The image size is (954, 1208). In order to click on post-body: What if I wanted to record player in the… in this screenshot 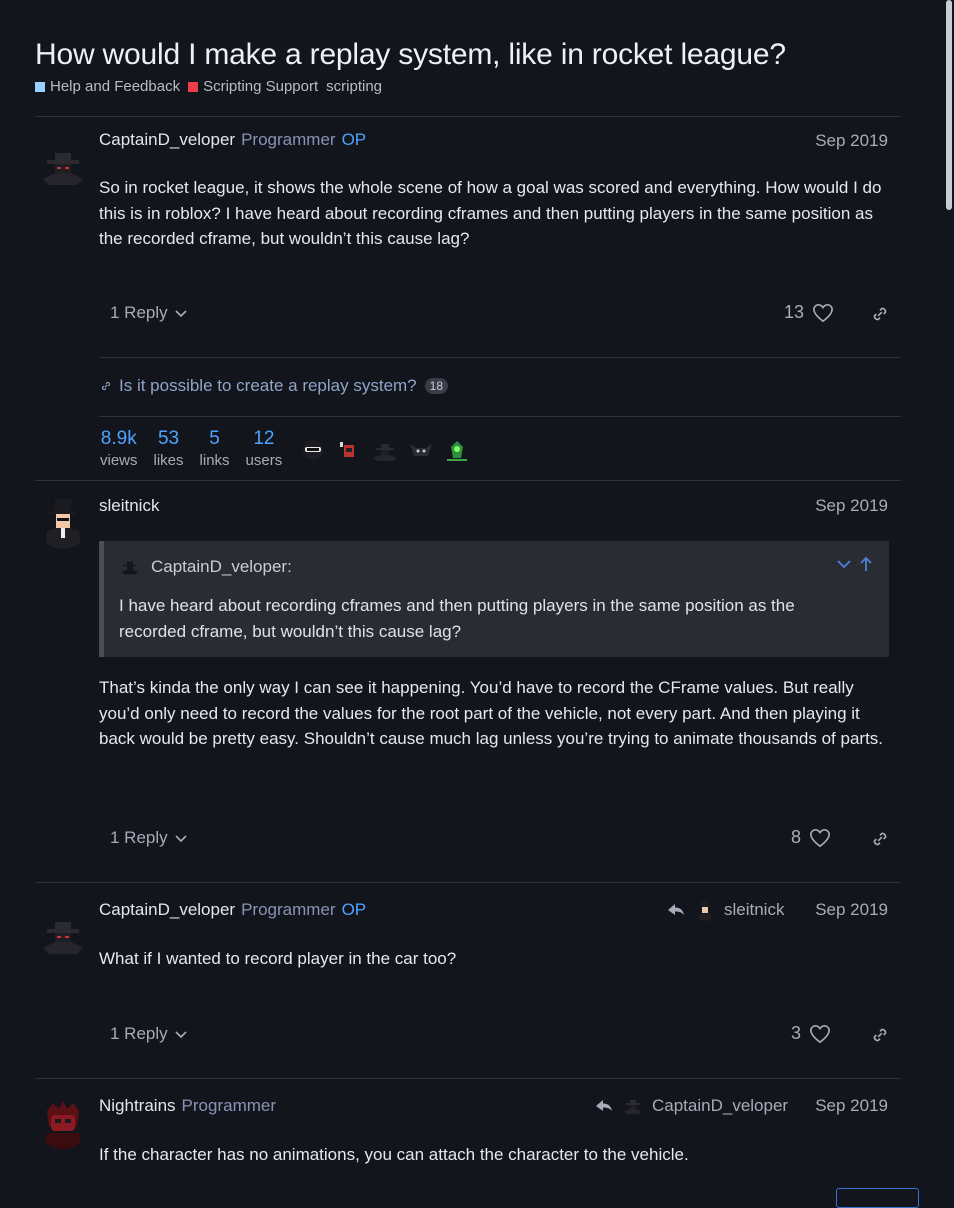, I will do `click(278, 958)`.